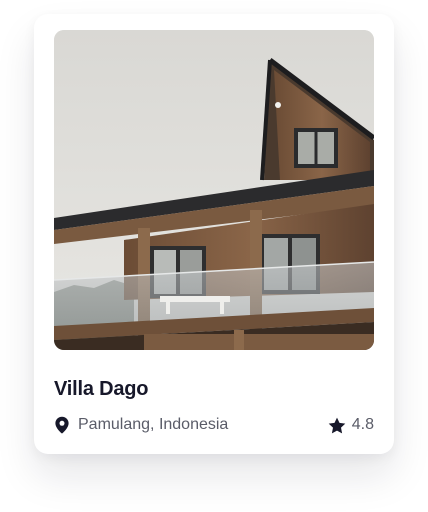 The height and width of the screenshot is (512, 428). What do you see at coordinates (362, 424) in the screenshot?
I see `rating-value: 4.8` at bounding box center [362, 424].